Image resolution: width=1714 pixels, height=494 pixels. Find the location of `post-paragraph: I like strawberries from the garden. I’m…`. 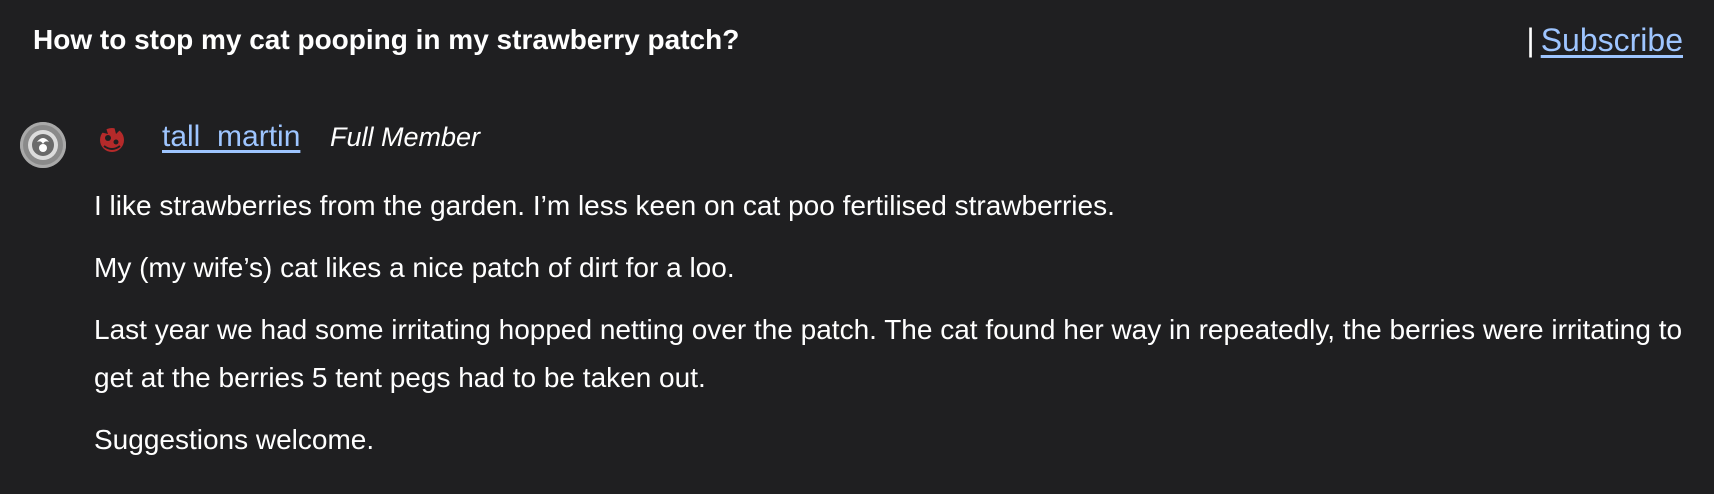

post-paragraph: I like strawberries from the garden. I’m… is located at coordinates (604, 205).